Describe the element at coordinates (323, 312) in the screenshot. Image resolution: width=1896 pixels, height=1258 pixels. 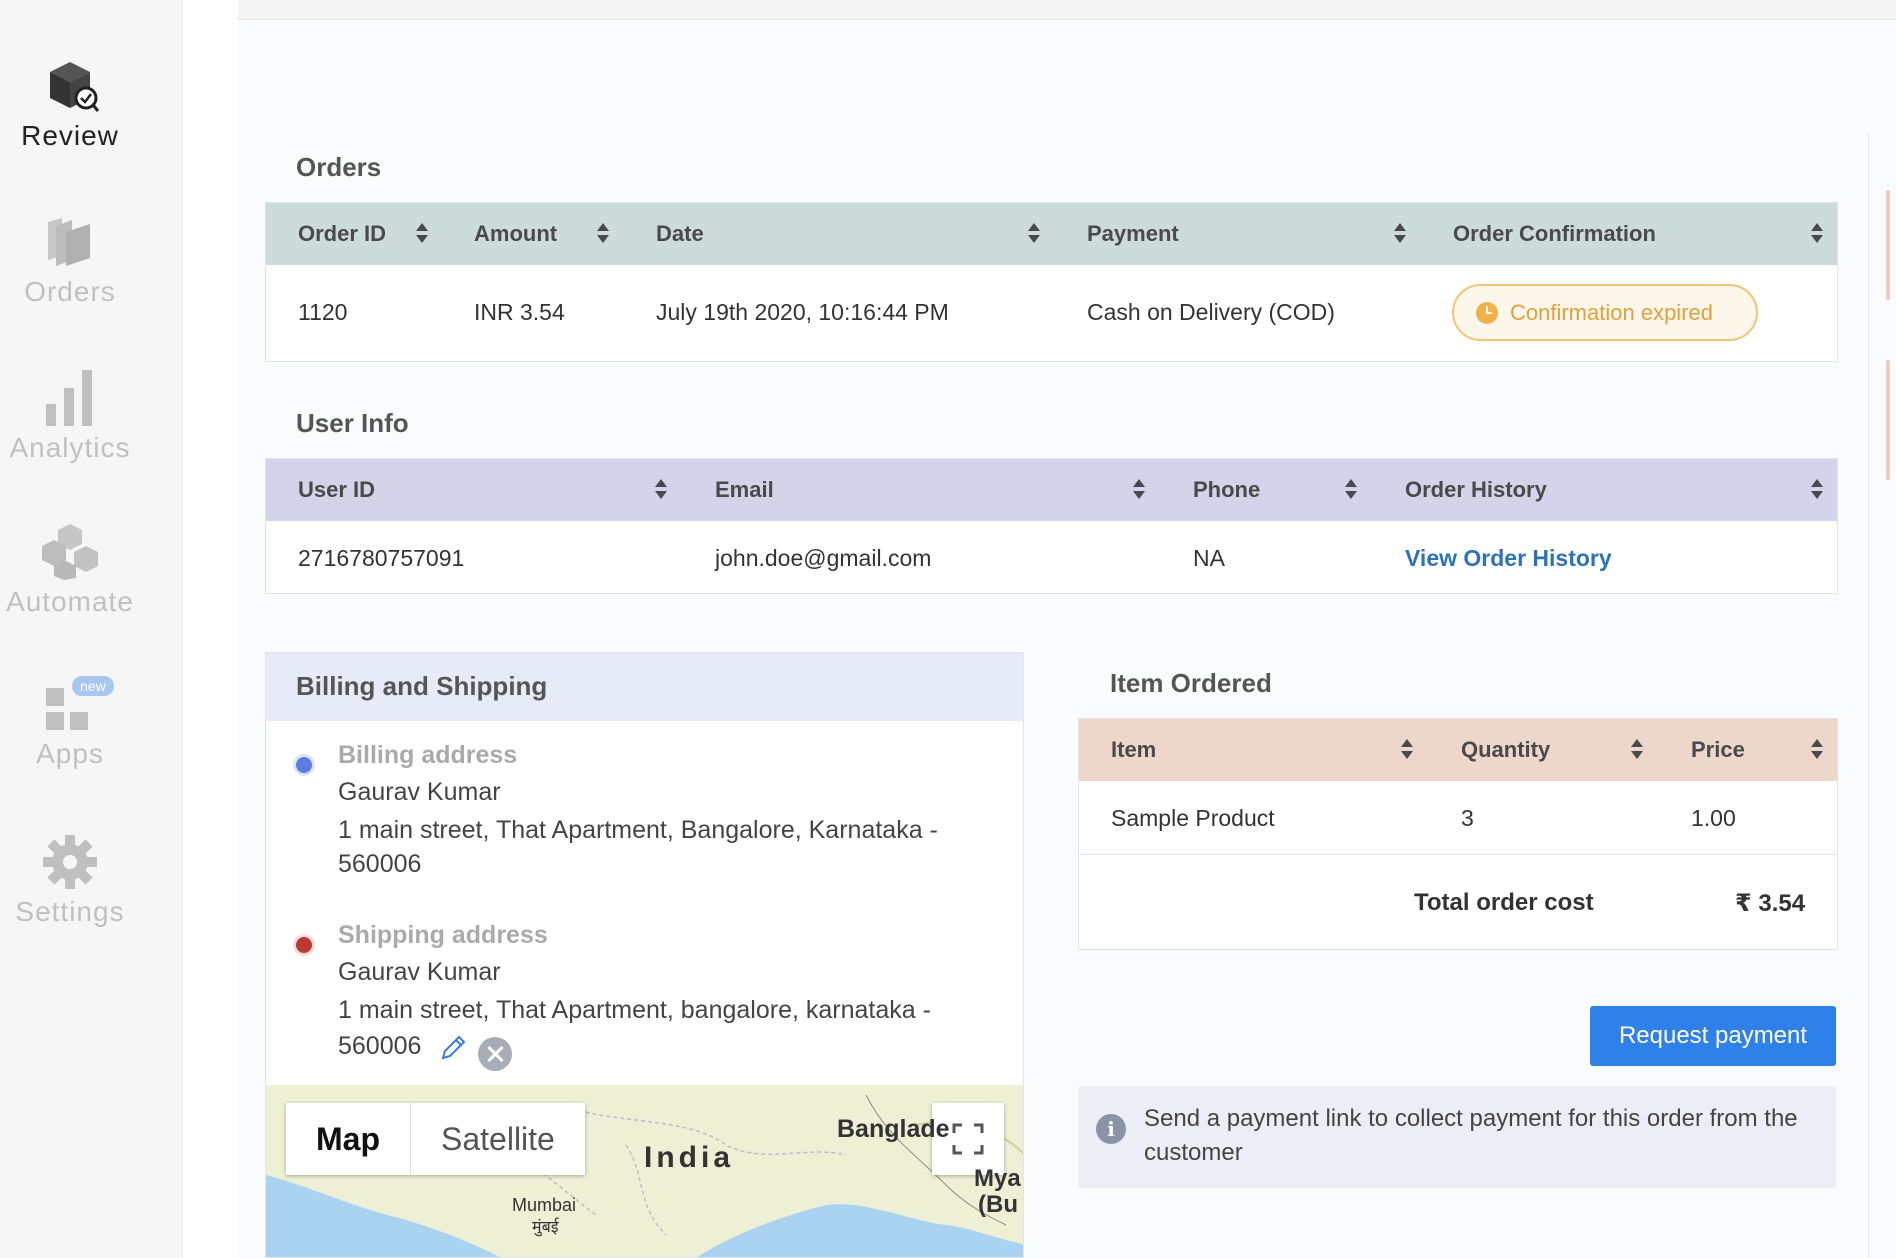
I see `order-id-cell: 1120` at that location.